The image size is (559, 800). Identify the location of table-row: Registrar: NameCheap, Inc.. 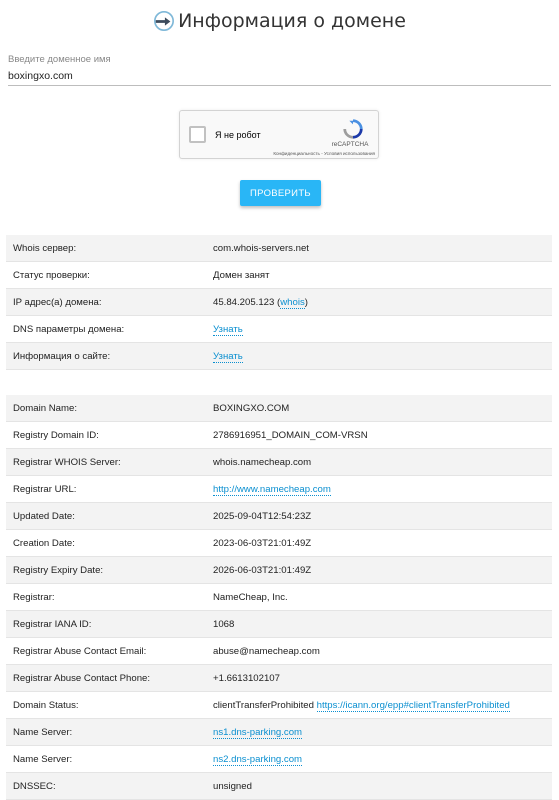
(279, 597).